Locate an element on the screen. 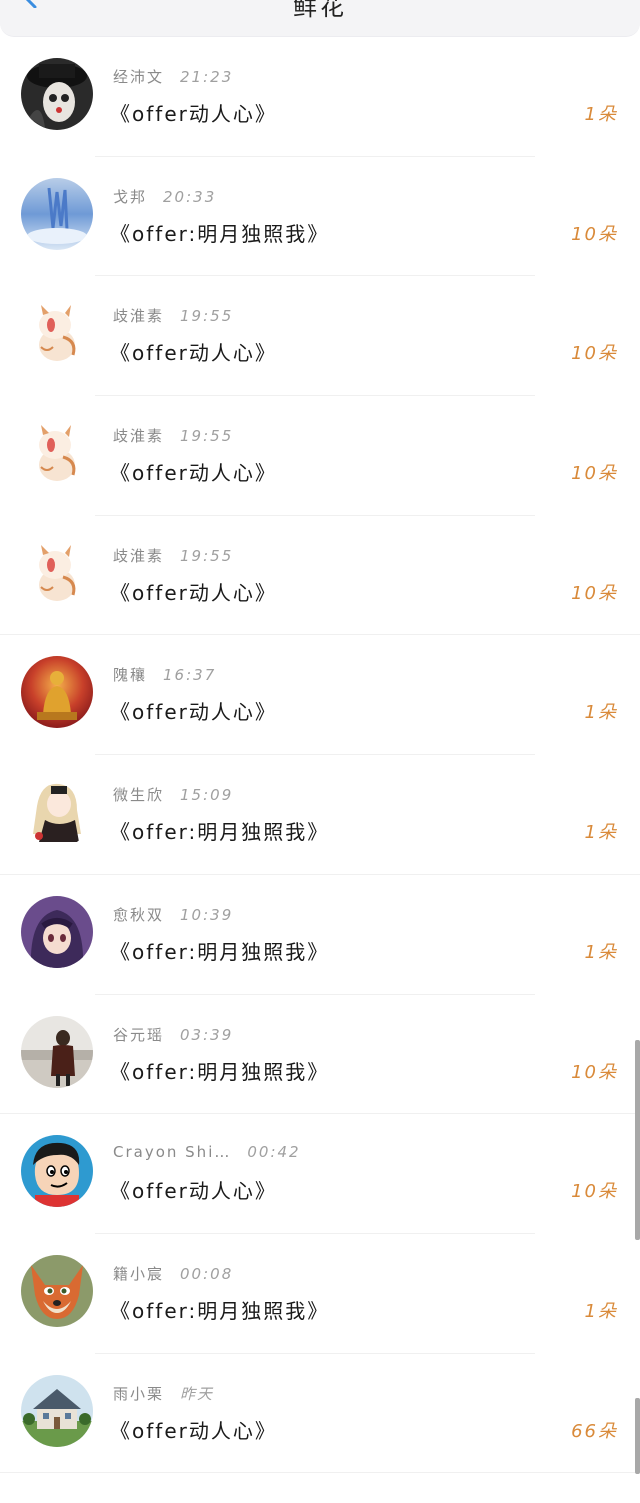 This screenshot has height=1503, width=640. list-item: 愈秋双 10:39 《offer:明月独照我》 1朵 is located at coordinates (320, 935).